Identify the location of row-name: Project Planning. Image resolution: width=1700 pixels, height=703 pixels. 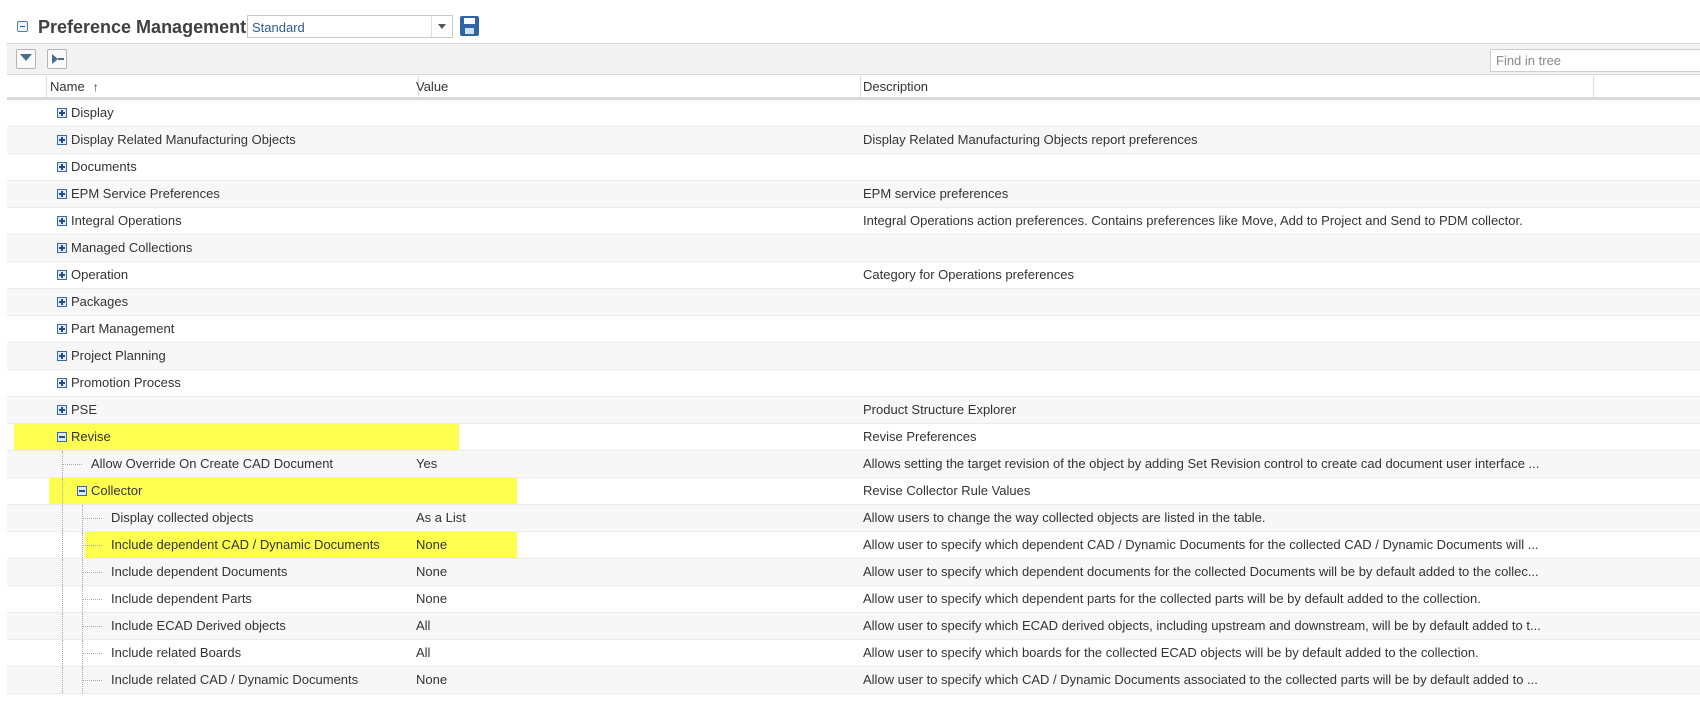
(118, 355).